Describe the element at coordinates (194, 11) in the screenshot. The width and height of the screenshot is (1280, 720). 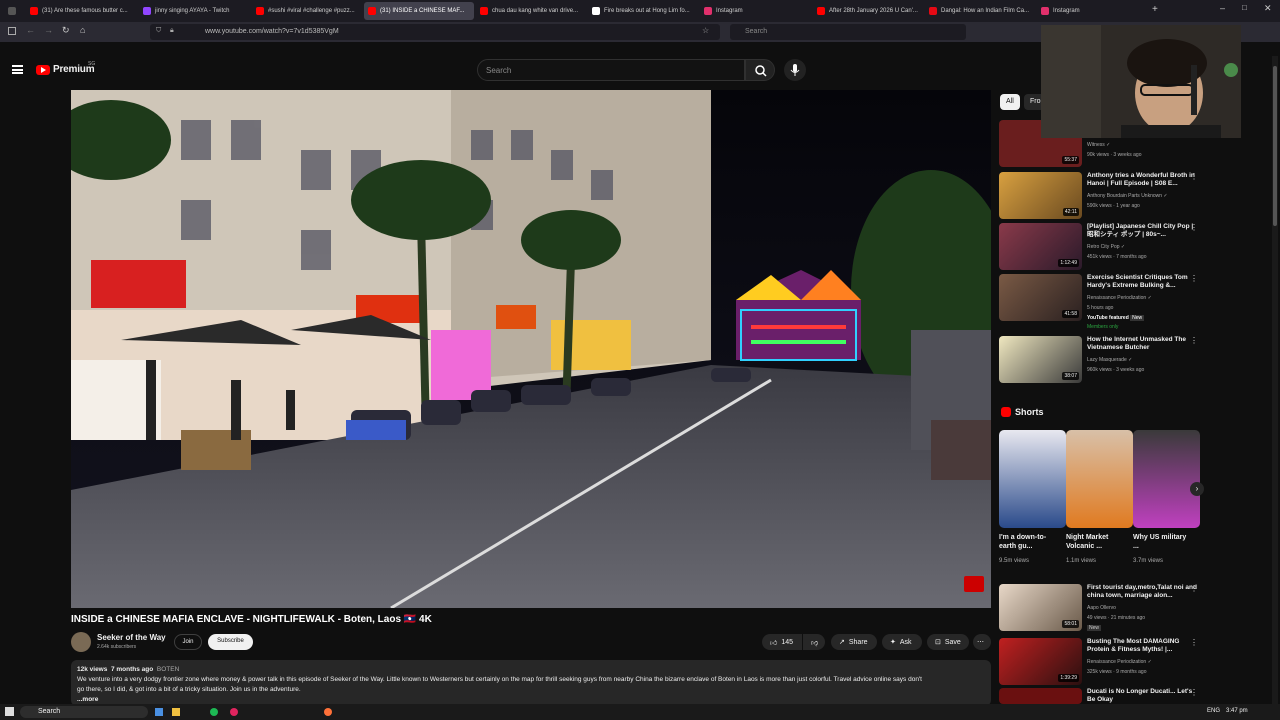
I see `tab-2: jinny singing AYAYA - Twitch` at that location.